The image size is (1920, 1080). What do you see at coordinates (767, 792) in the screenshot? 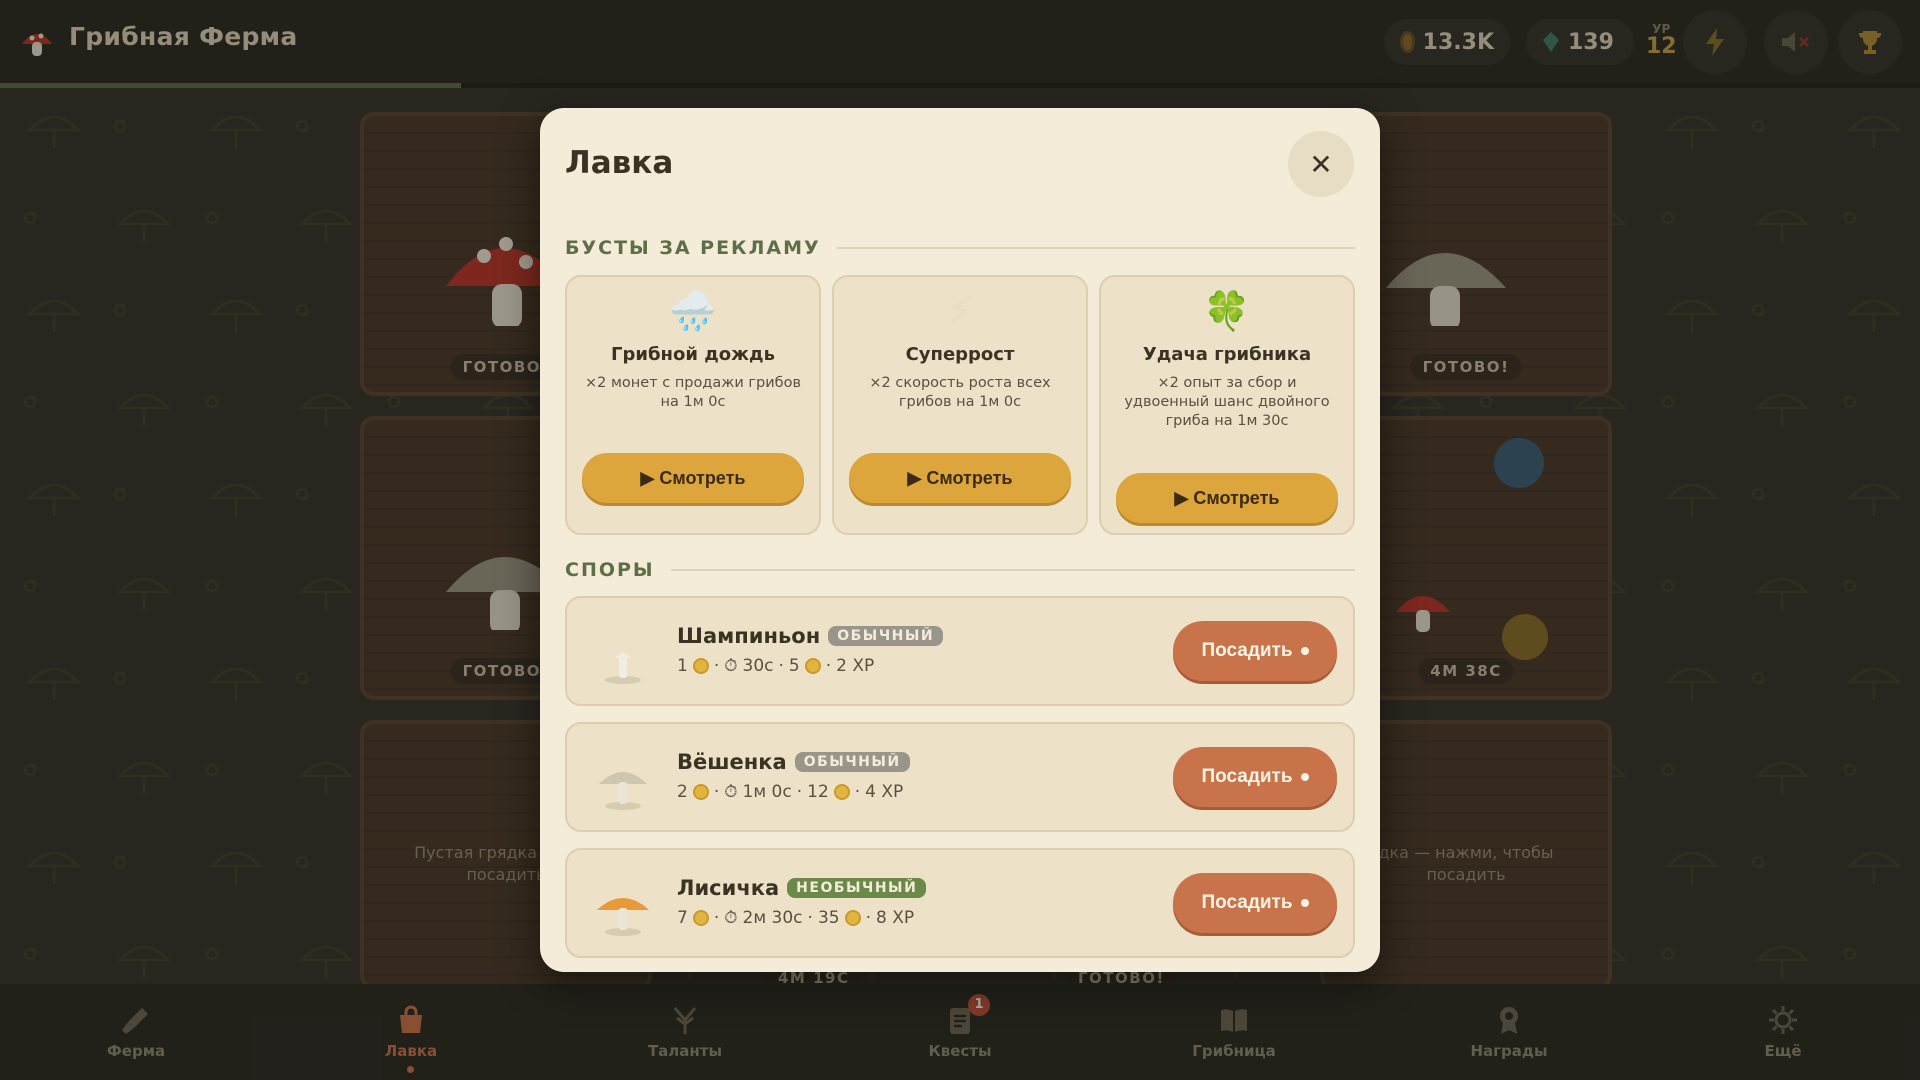
I see `spore-time: 1м 0с` at bounding box center [767, 792].